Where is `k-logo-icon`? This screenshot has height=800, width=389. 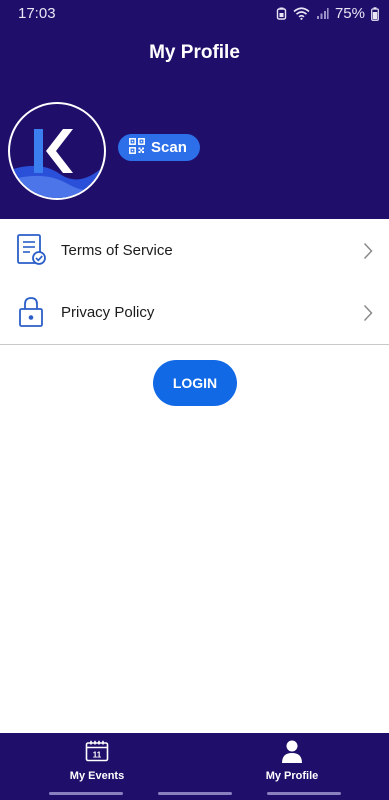
k-logo-icon is located at coordinates (57, 151).